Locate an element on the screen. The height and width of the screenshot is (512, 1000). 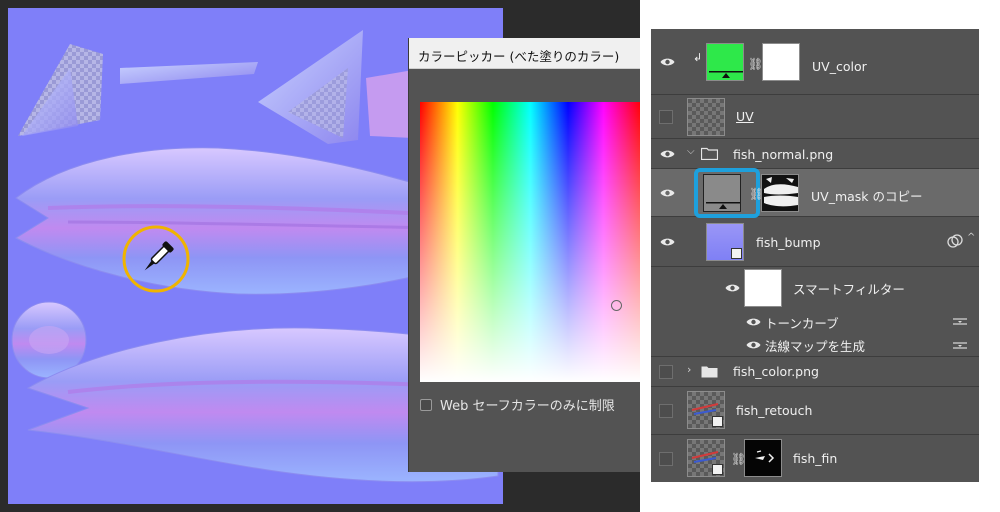
layer-row-fish-retouch: fish_retouch is located at coordinates (815, 411).